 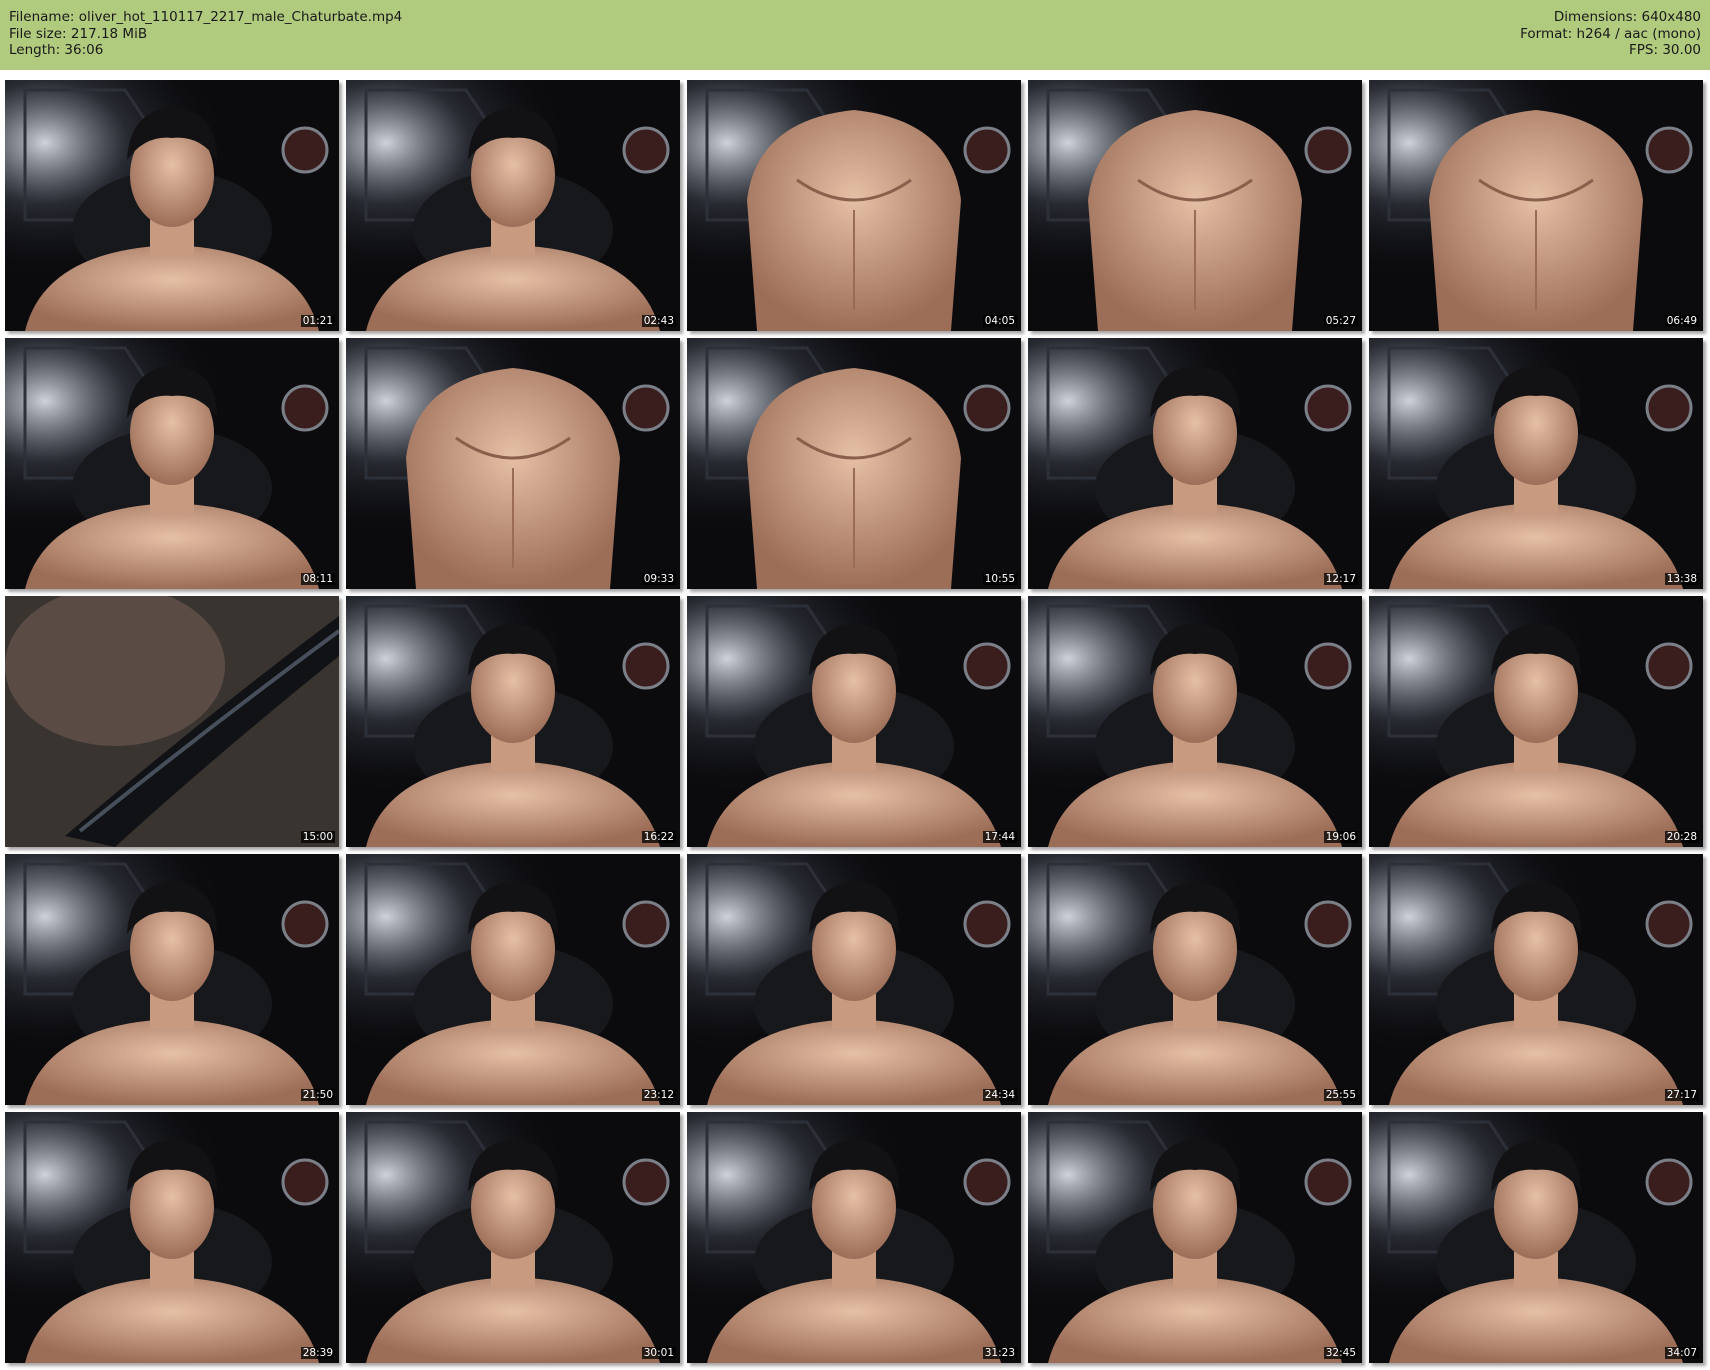 I want to click on timestamp-label: 27:17, so click(x=1681, y=1095).